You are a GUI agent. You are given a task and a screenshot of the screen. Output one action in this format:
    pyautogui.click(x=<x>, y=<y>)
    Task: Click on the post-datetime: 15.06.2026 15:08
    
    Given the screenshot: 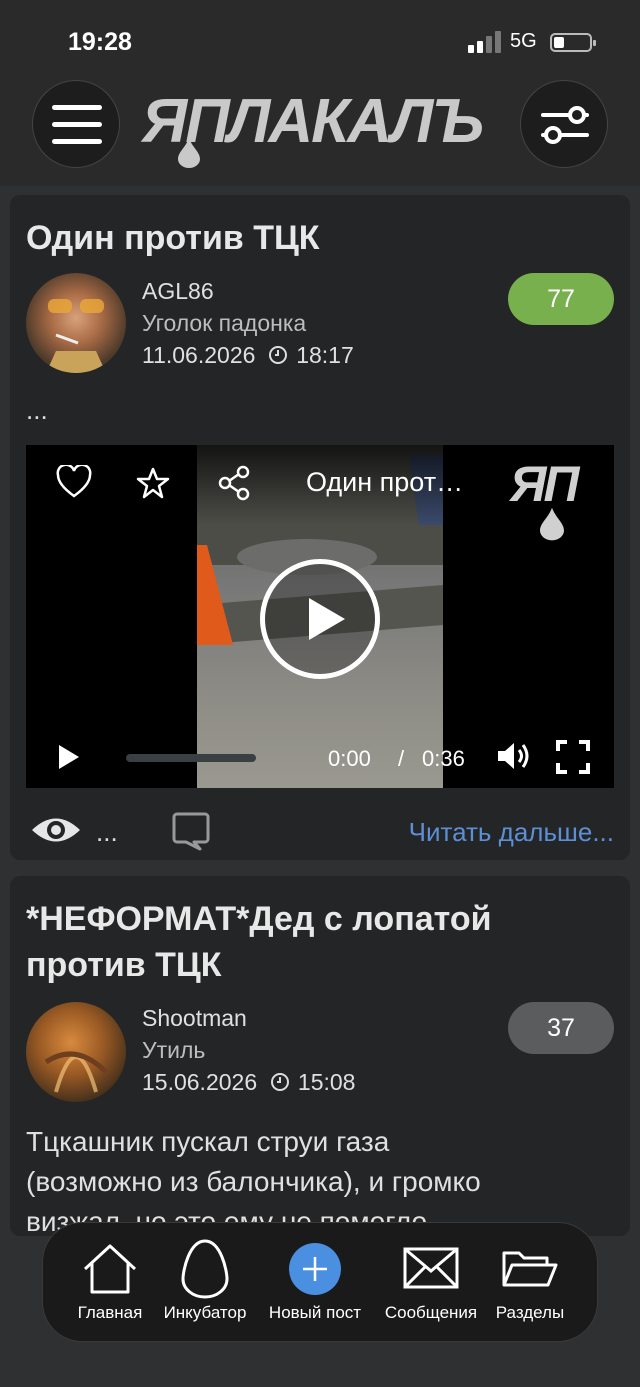 What is the action you would take?
    pyautogui.click(x=248, y=1082)
    